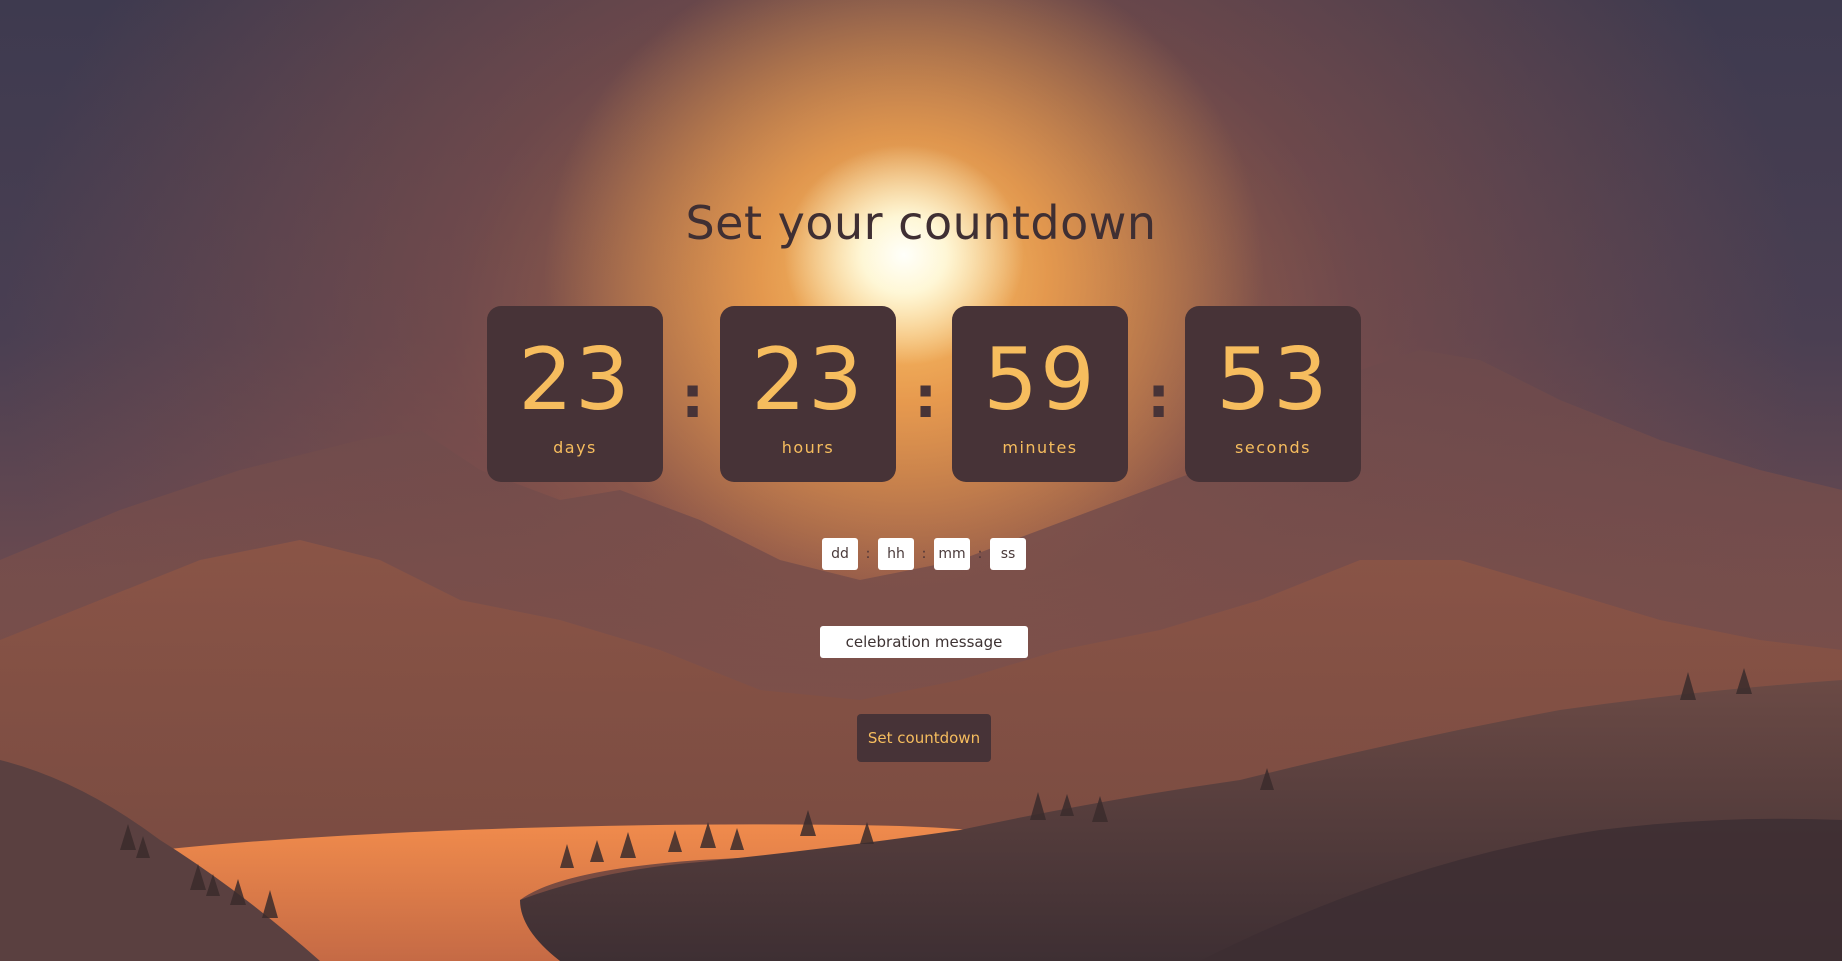 The image size is (1842, 961). I want to click on minutes-input, so click(952, 554).